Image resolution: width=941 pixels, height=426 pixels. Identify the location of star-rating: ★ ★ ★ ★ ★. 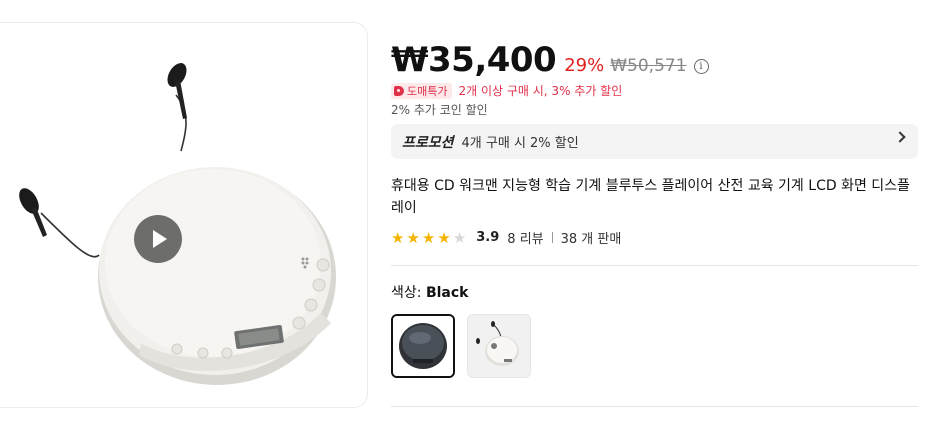
(429, 238).